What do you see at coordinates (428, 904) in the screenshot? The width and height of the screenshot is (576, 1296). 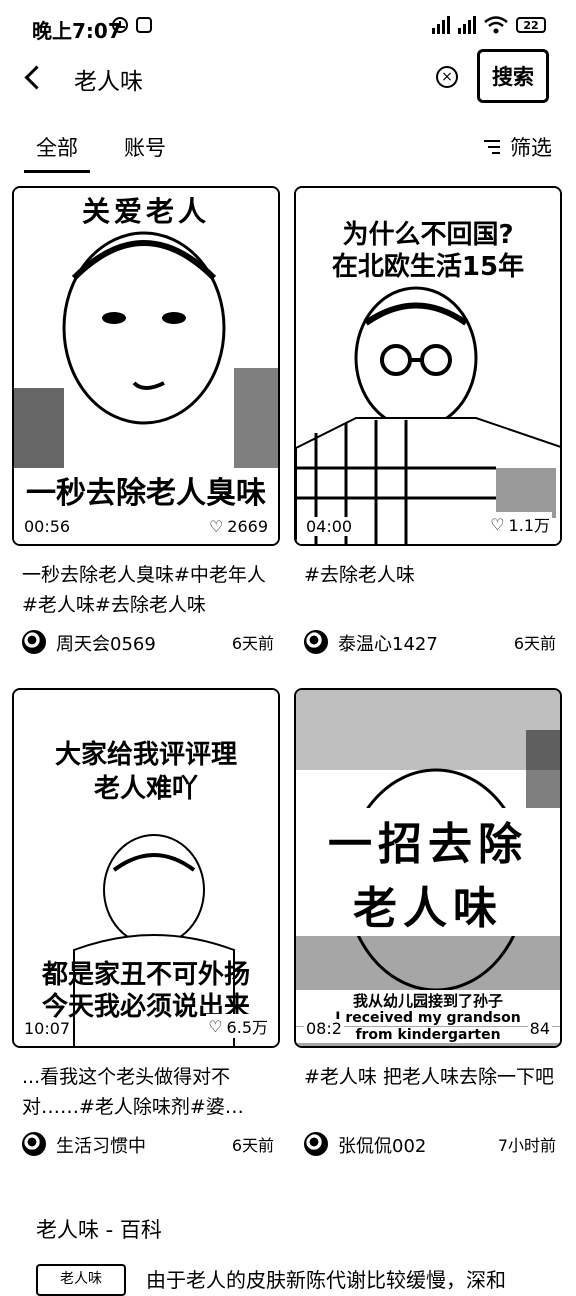 I see `thumbnail-overlay-top-2: 老人味` at bounding box center [428, 904].